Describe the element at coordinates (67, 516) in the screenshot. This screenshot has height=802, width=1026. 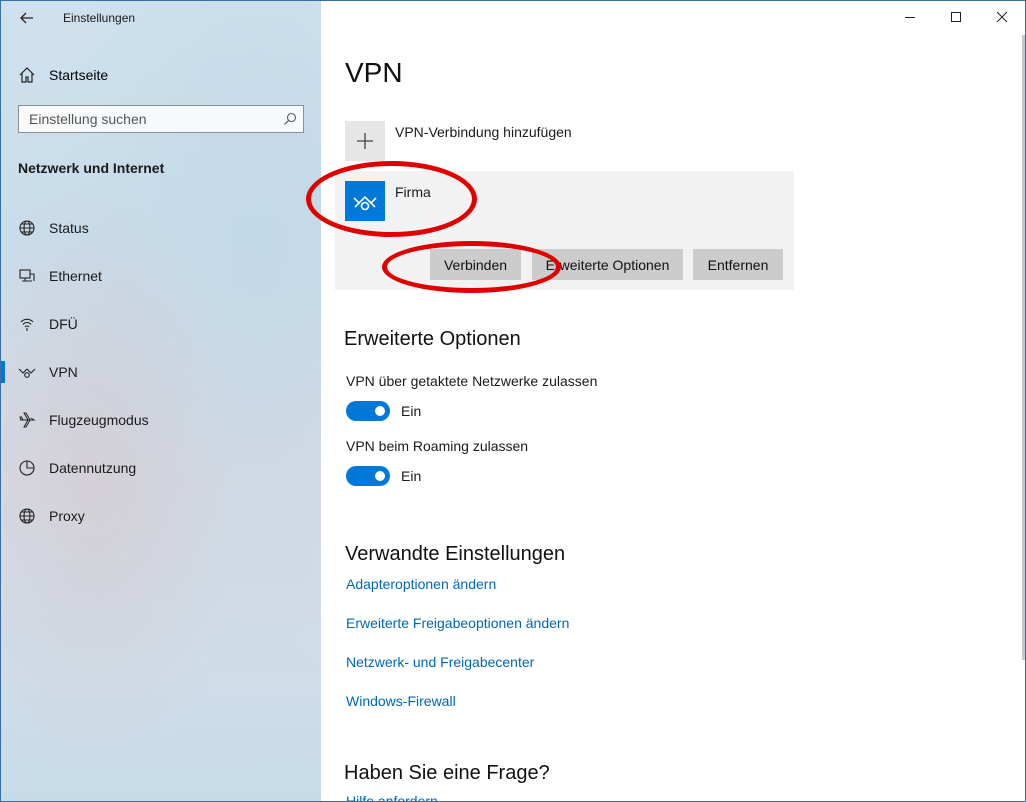
I see `sidebar-item-label: Proxy` at that location.